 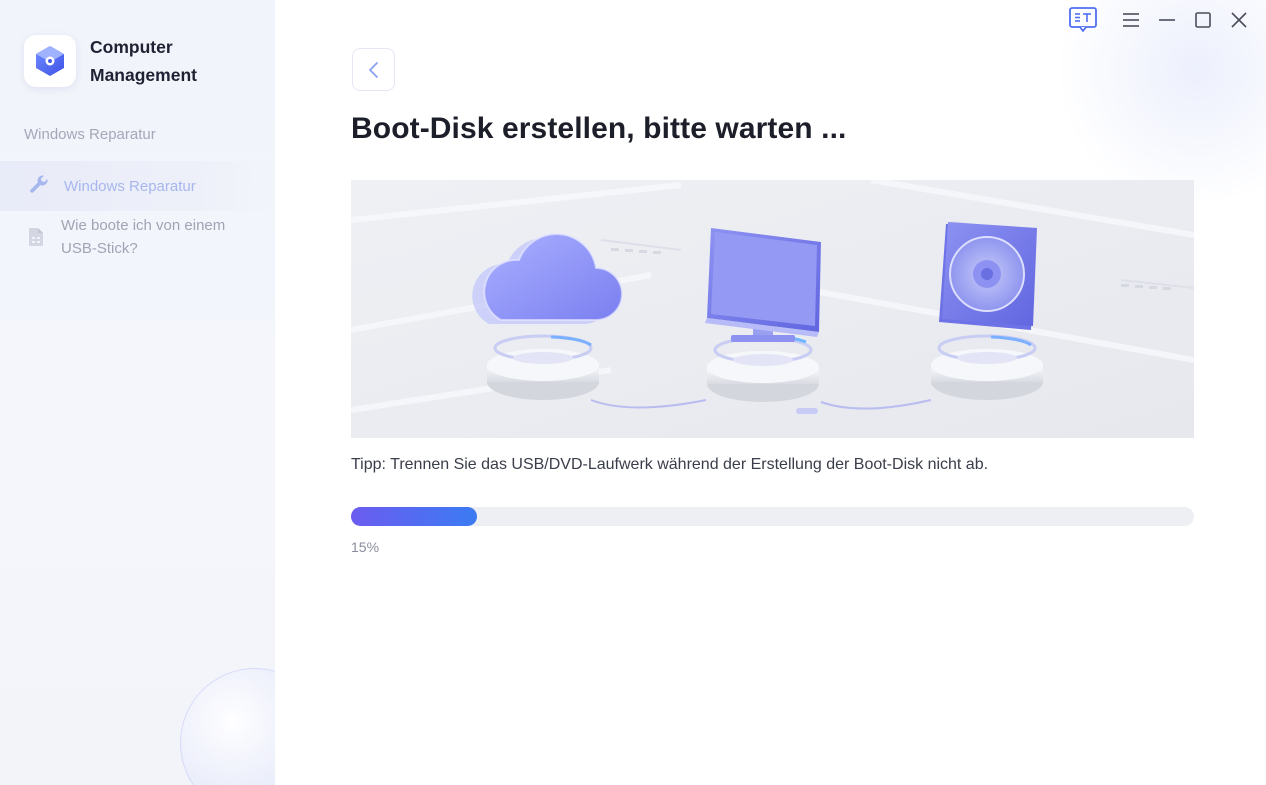 I want to click on wrench-icon, so click(x=39, y=186).